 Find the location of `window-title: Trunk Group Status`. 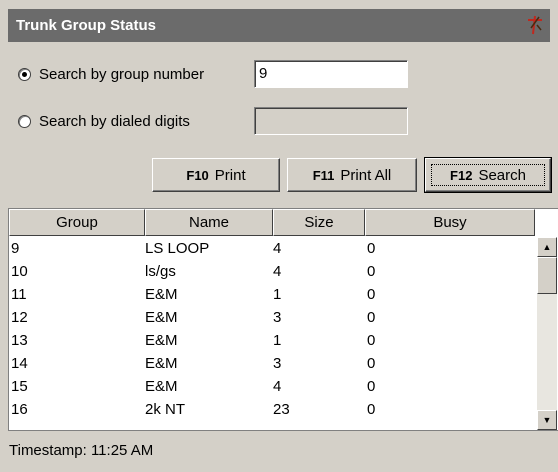

window-title: Trunk Group Status is located at coordinates (86, 25).